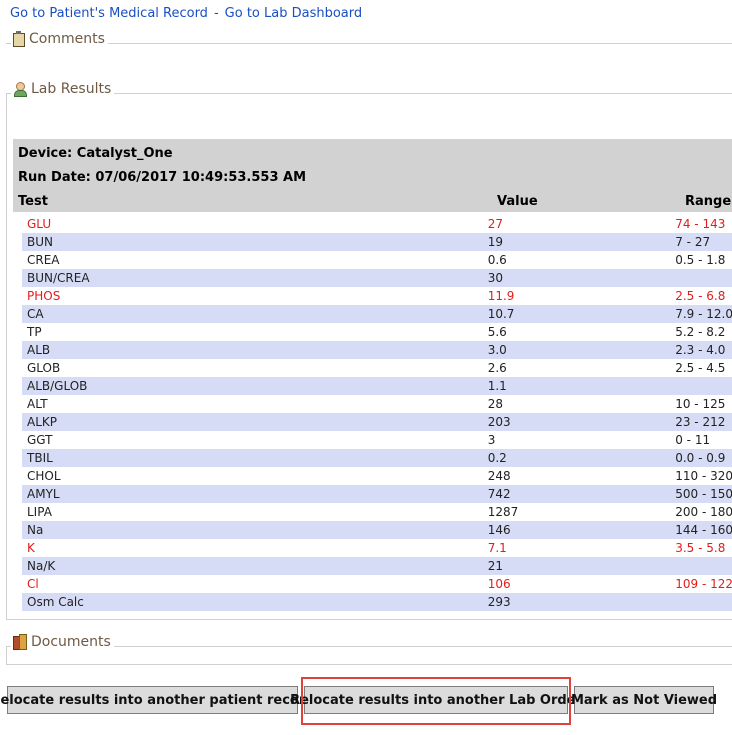 This screenshot has width=732, height=735. Describe the element at coordinates (44, 368) in the screenshot. I see `result-test-cell: GLOB` at that location.